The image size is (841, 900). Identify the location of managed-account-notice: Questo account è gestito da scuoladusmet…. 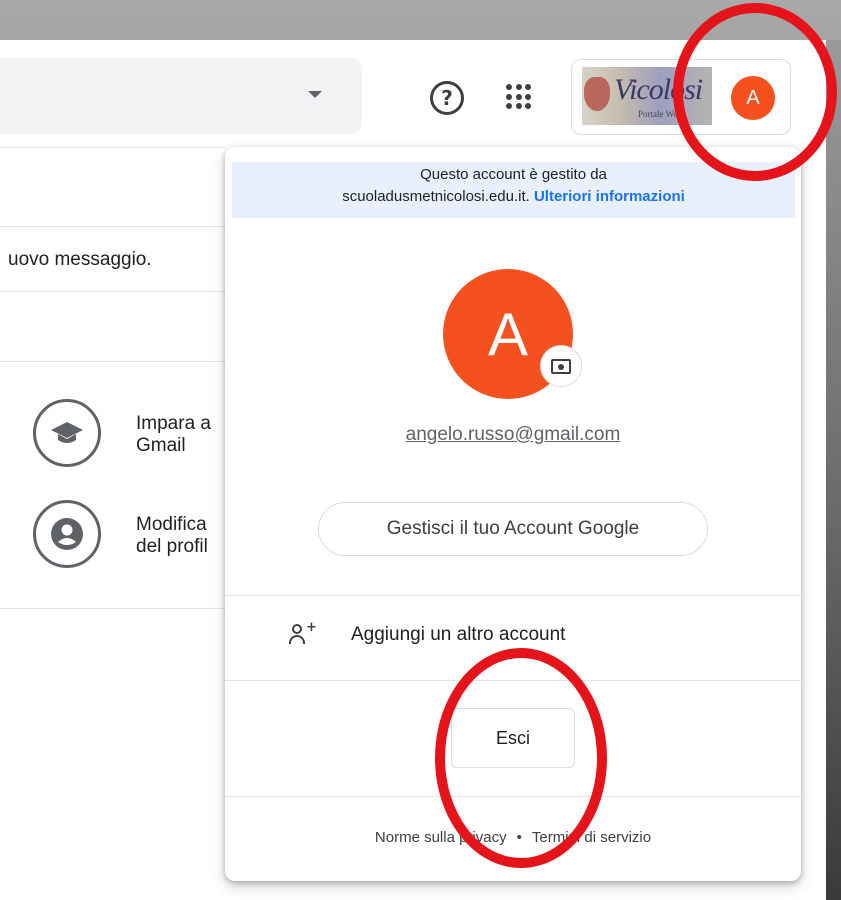
(513, 190).